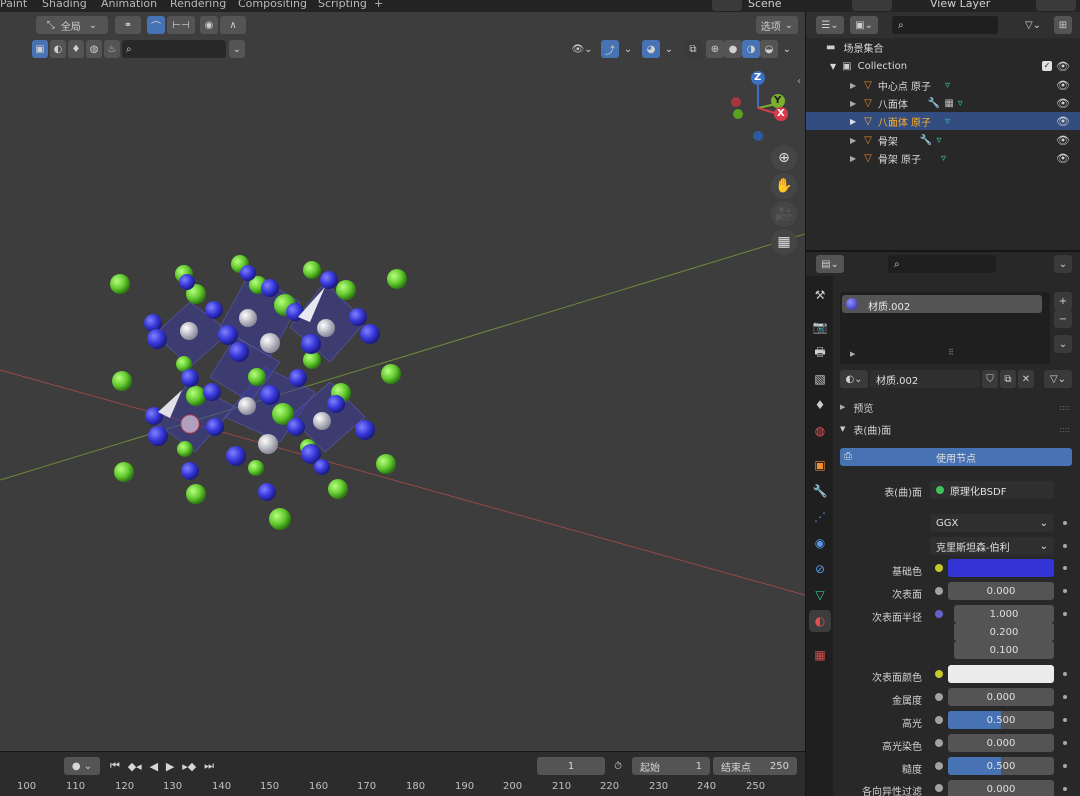 The width and height of the screenshot is (1080, 796). I want to click on gizmo-dropdown: ⌄, so click(628, 49).